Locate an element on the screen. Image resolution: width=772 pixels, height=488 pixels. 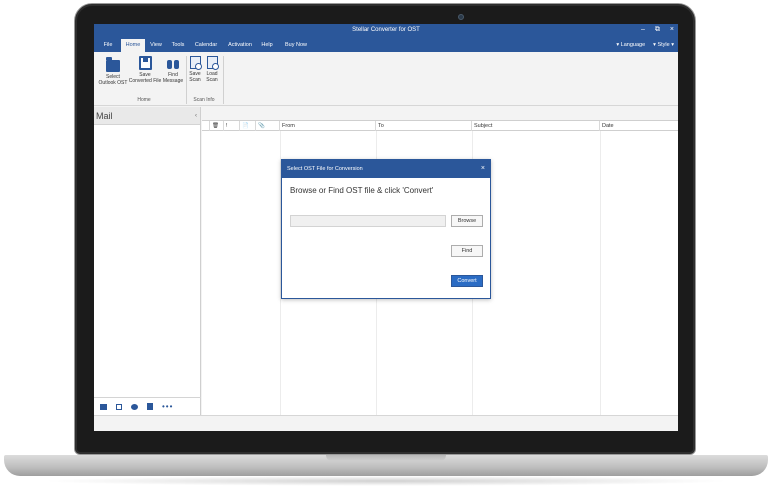
calendar-icon is located at coordinates (119, 406).